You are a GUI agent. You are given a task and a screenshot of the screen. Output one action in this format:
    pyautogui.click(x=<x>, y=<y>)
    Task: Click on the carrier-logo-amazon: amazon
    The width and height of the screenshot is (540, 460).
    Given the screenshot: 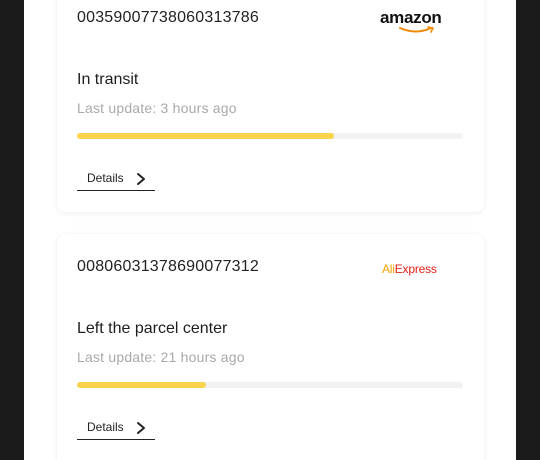 What is the action you would take?
    pyautogui.click(x=413, y=22)
    